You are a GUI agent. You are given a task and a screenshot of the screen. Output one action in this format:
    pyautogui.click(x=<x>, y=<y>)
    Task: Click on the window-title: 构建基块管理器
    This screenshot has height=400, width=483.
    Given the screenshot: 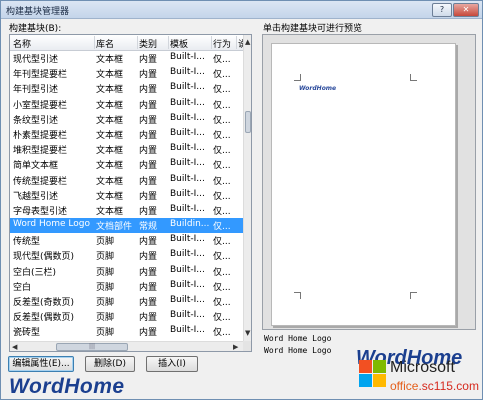 What is the action you would take?
    pyautogui.click(x=38, y=12)
    